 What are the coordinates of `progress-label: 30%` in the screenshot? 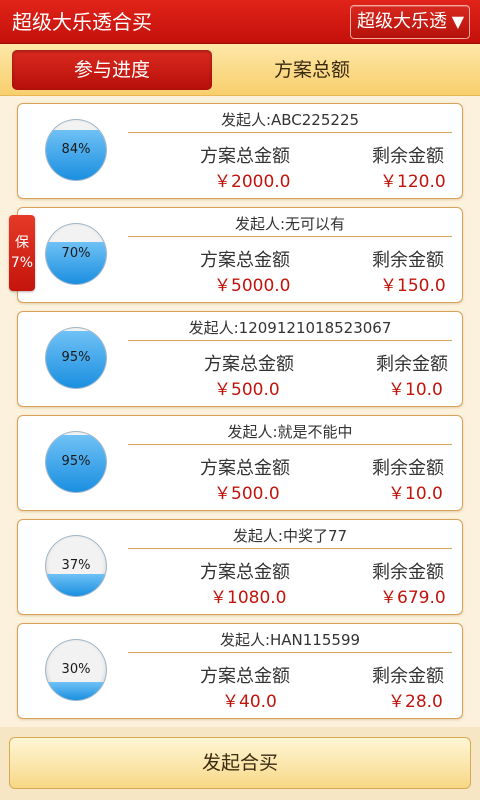 It's located at (76, 669).